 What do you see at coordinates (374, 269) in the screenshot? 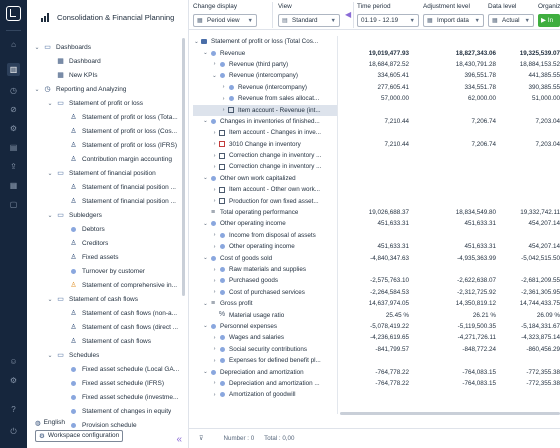
I see `table-row: › Raw materials and supplies` at bounding box center [374, 269].